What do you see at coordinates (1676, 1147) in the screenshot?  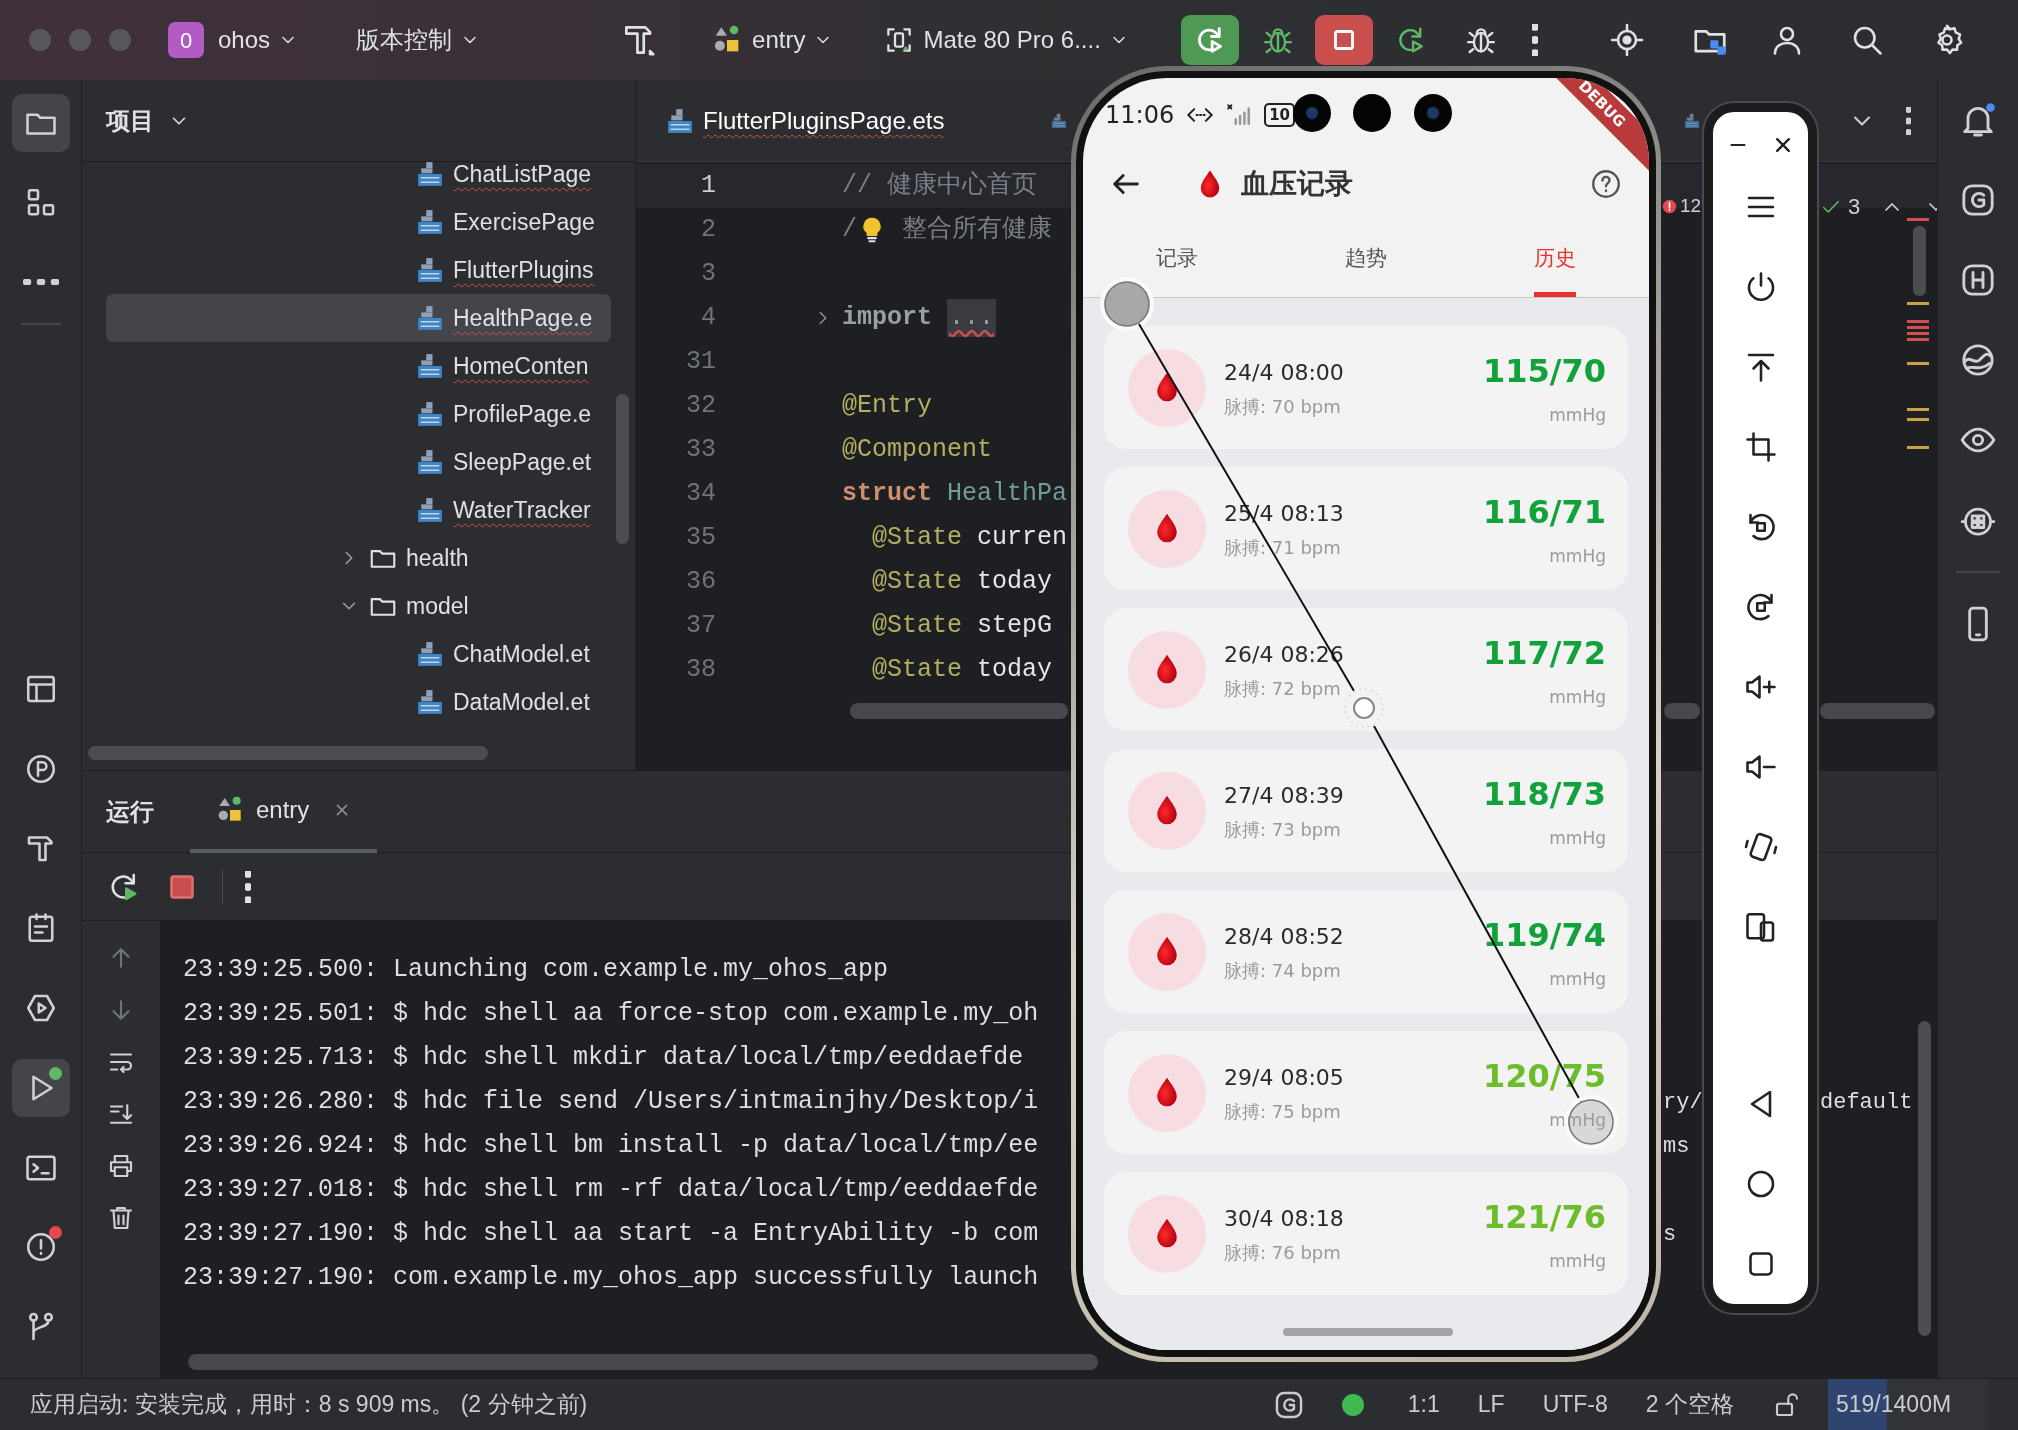 I see `console-text: ms` at bounding box center [1676, 1147].